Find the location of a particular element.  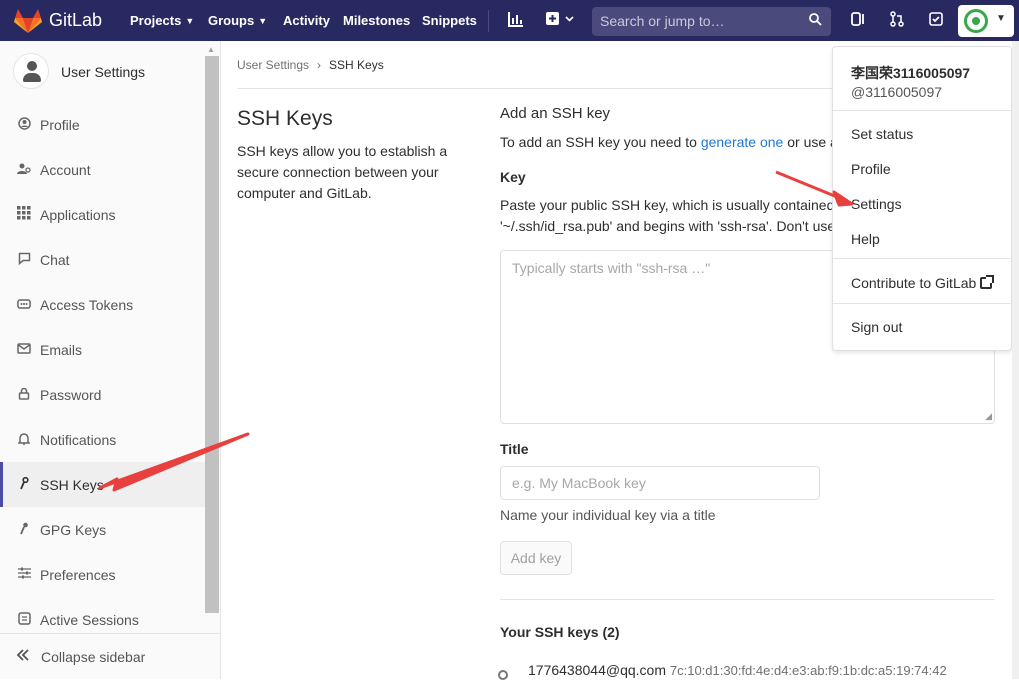

collapse-sidebar-button: Collapse sidebar is located at coordinates (110, 656).